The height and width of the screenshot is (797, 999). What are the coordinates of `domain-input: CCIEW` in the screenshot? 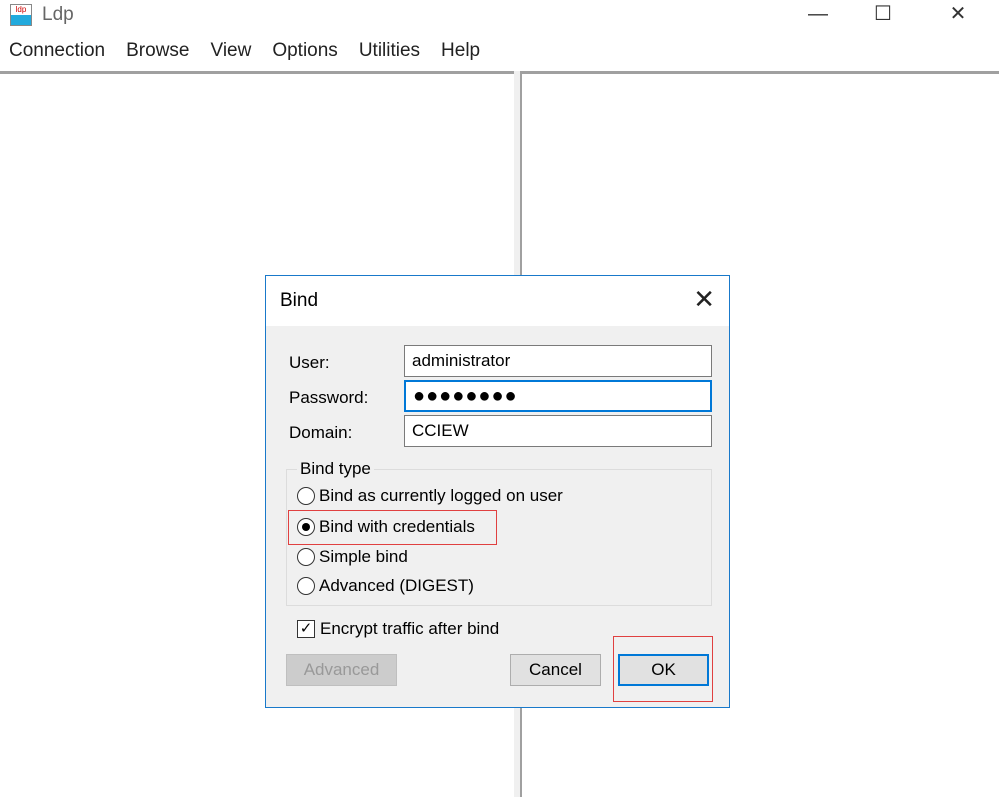 It's located at (558, 431).